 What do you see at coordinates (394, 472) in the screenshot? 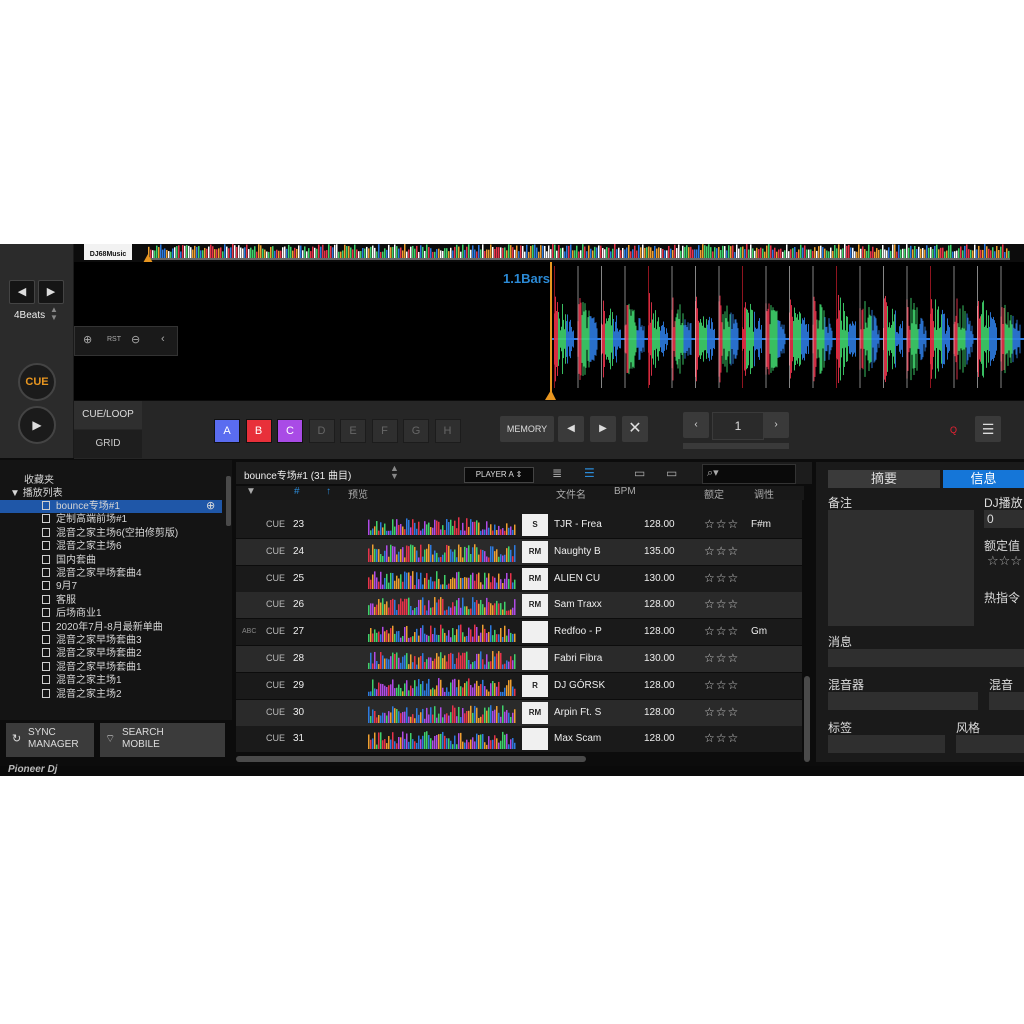
I see `sort-stepper-icon: ▲ ▼` at bounding box center [394, 472].